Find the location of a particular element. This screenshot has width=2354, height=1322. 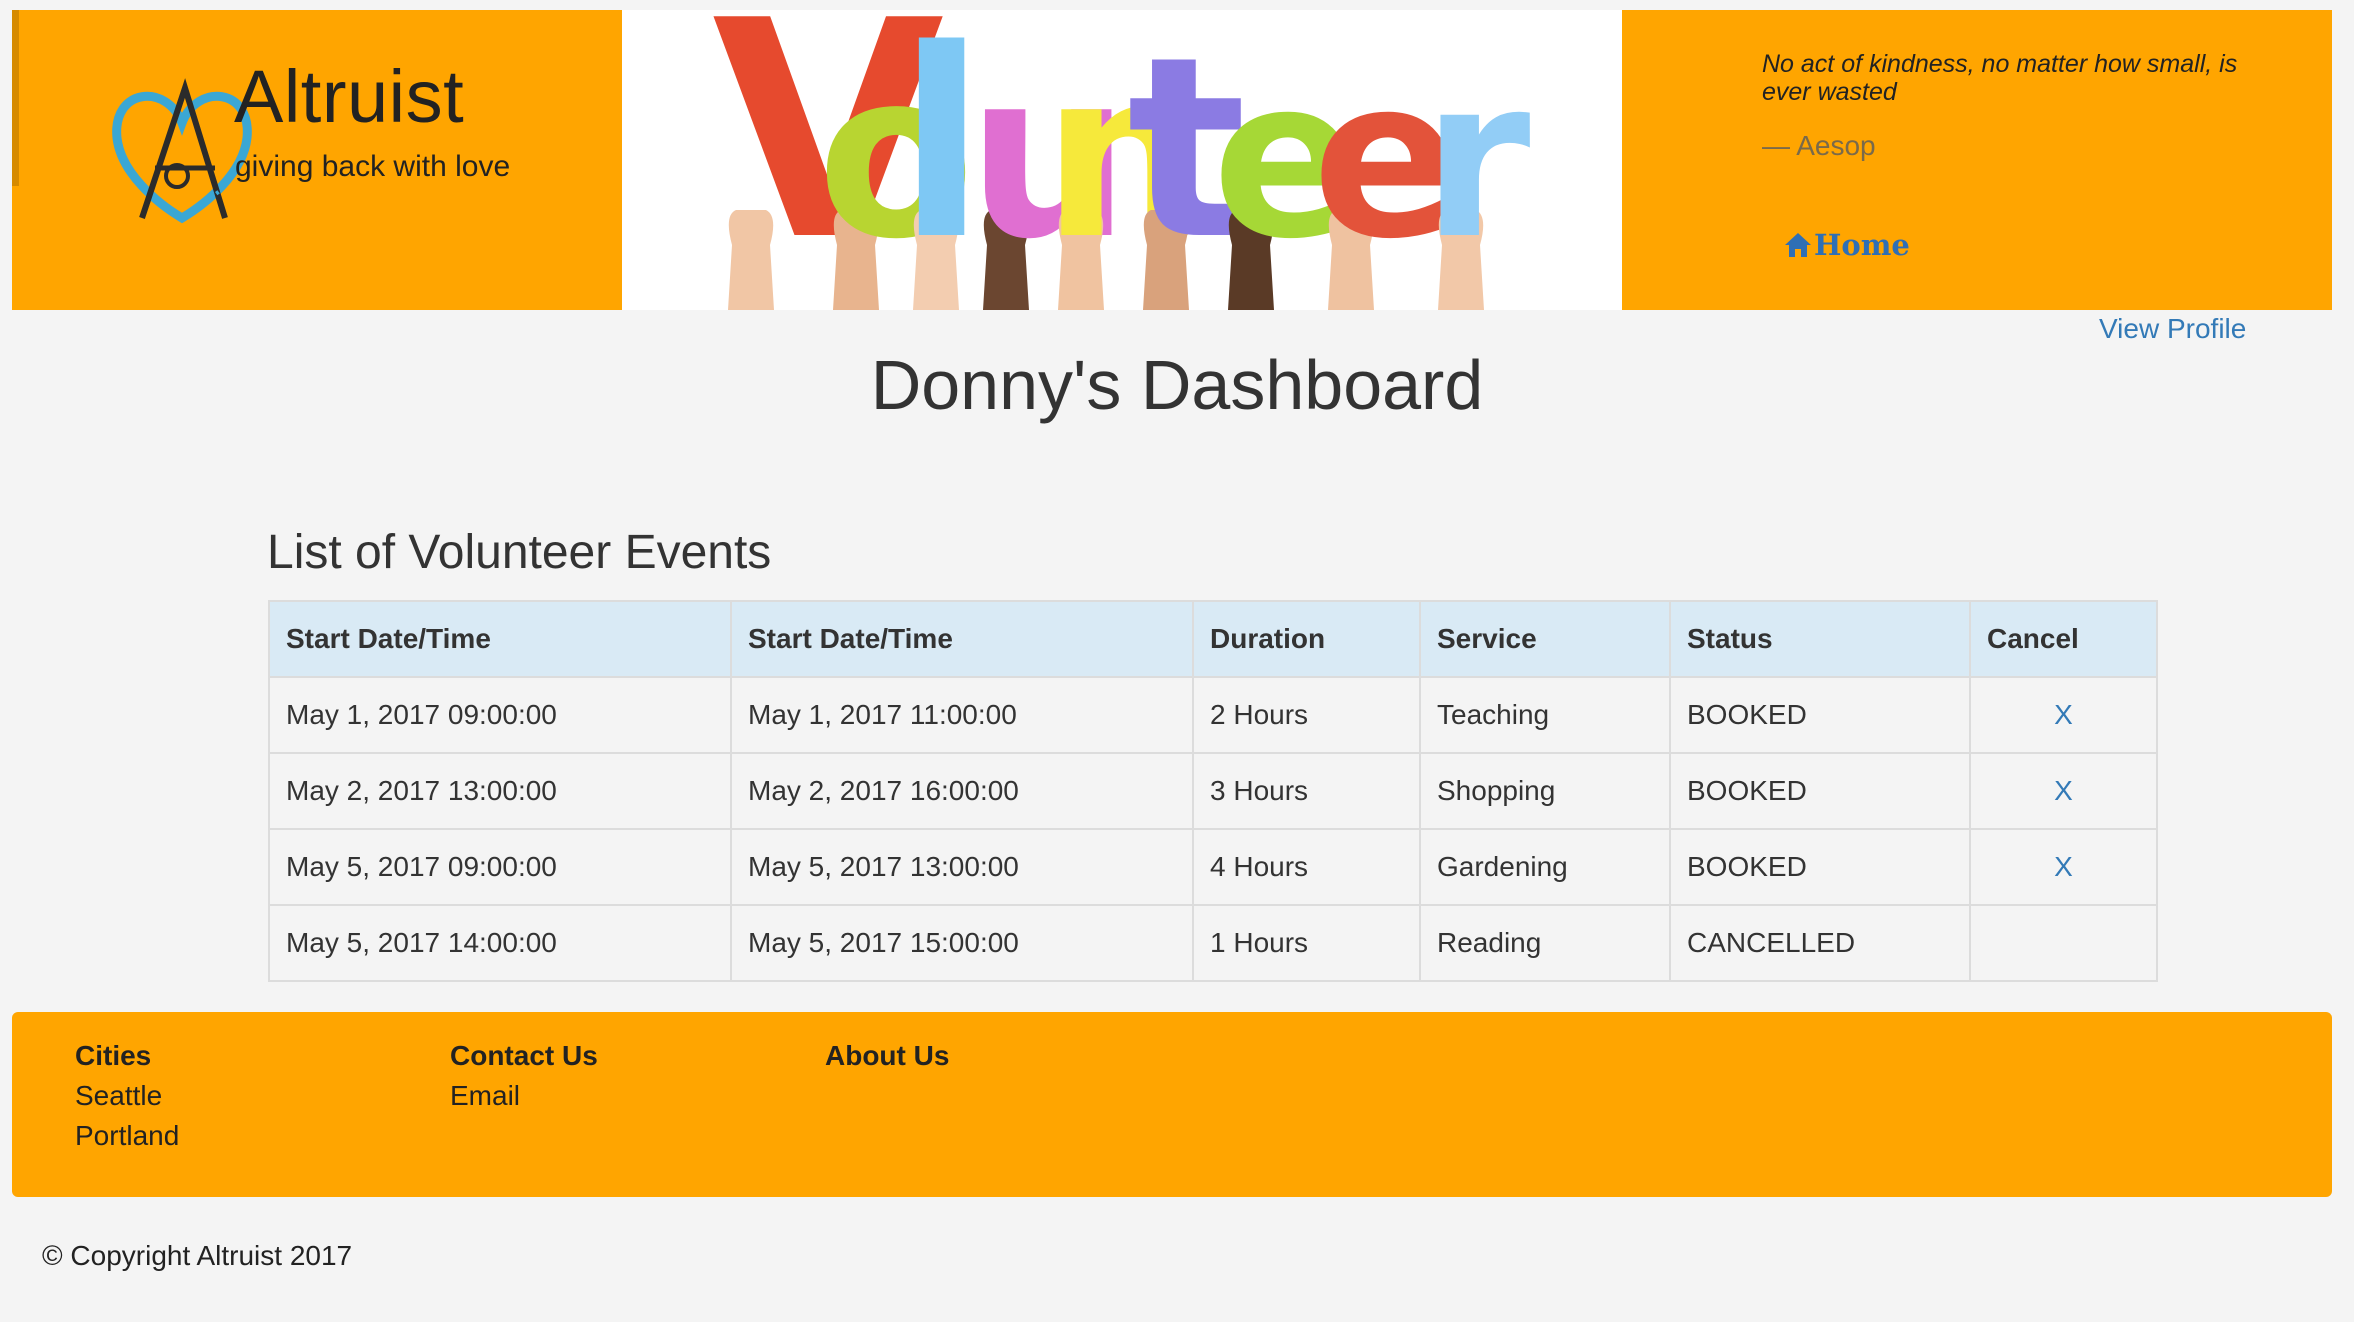

section-title: List of Volunteer Events is located at coordinates (519, 552).